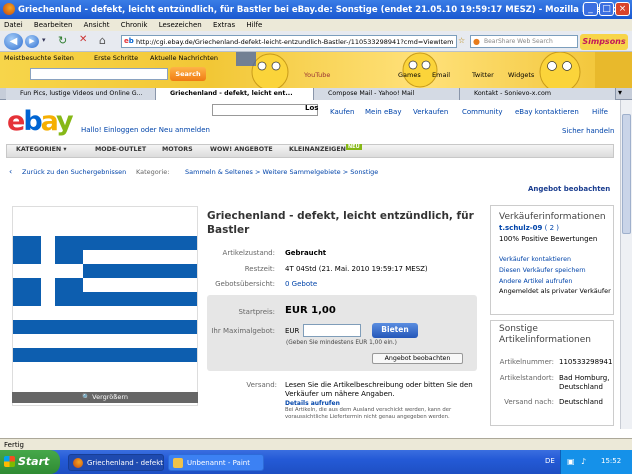  I want to click on vertical-scrollbar, so click(626, 264).